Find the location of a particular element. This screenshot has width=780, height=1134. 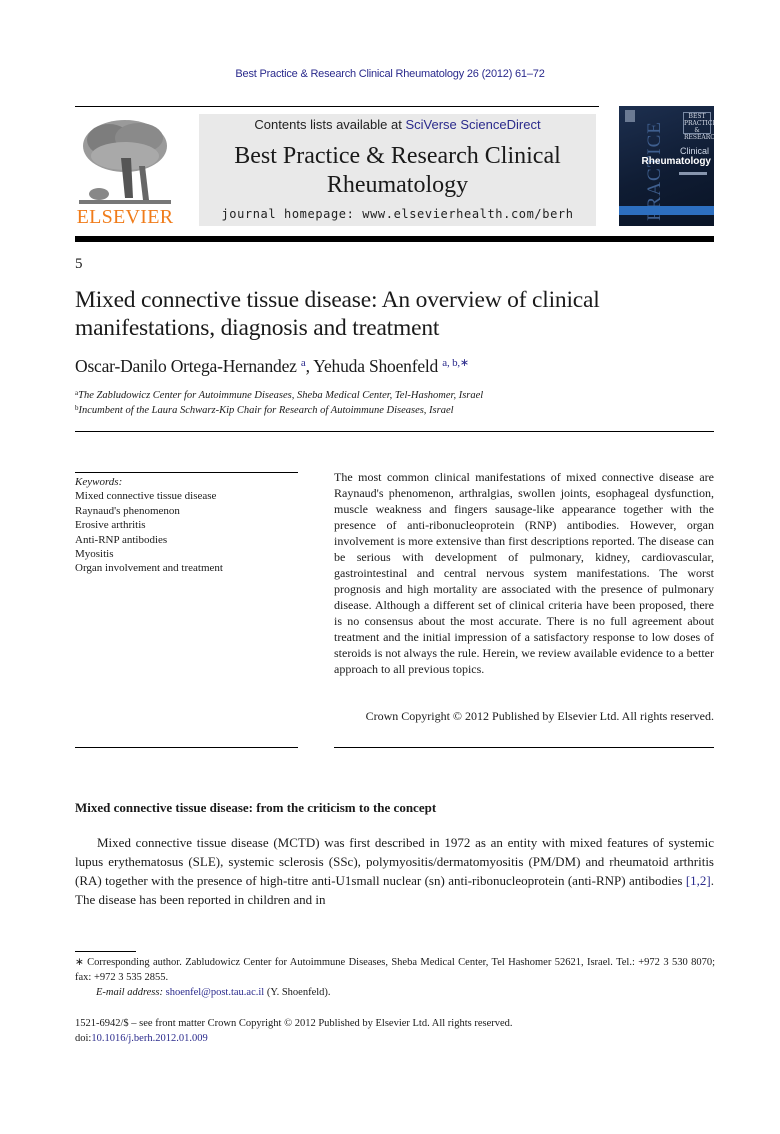

top-rule is located at coordinates (337, 106).